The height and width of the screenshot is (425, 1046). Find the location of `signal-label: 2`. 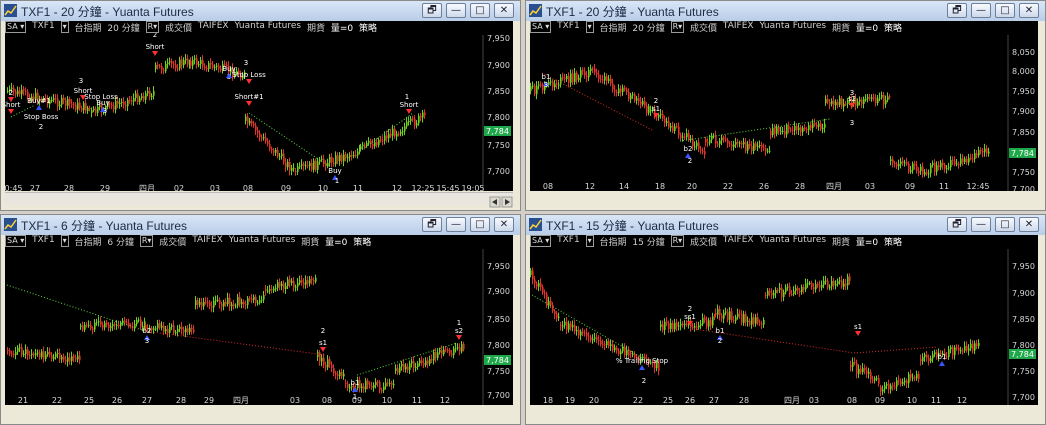

signal-label: 2 is located at coordinates (41, 127).